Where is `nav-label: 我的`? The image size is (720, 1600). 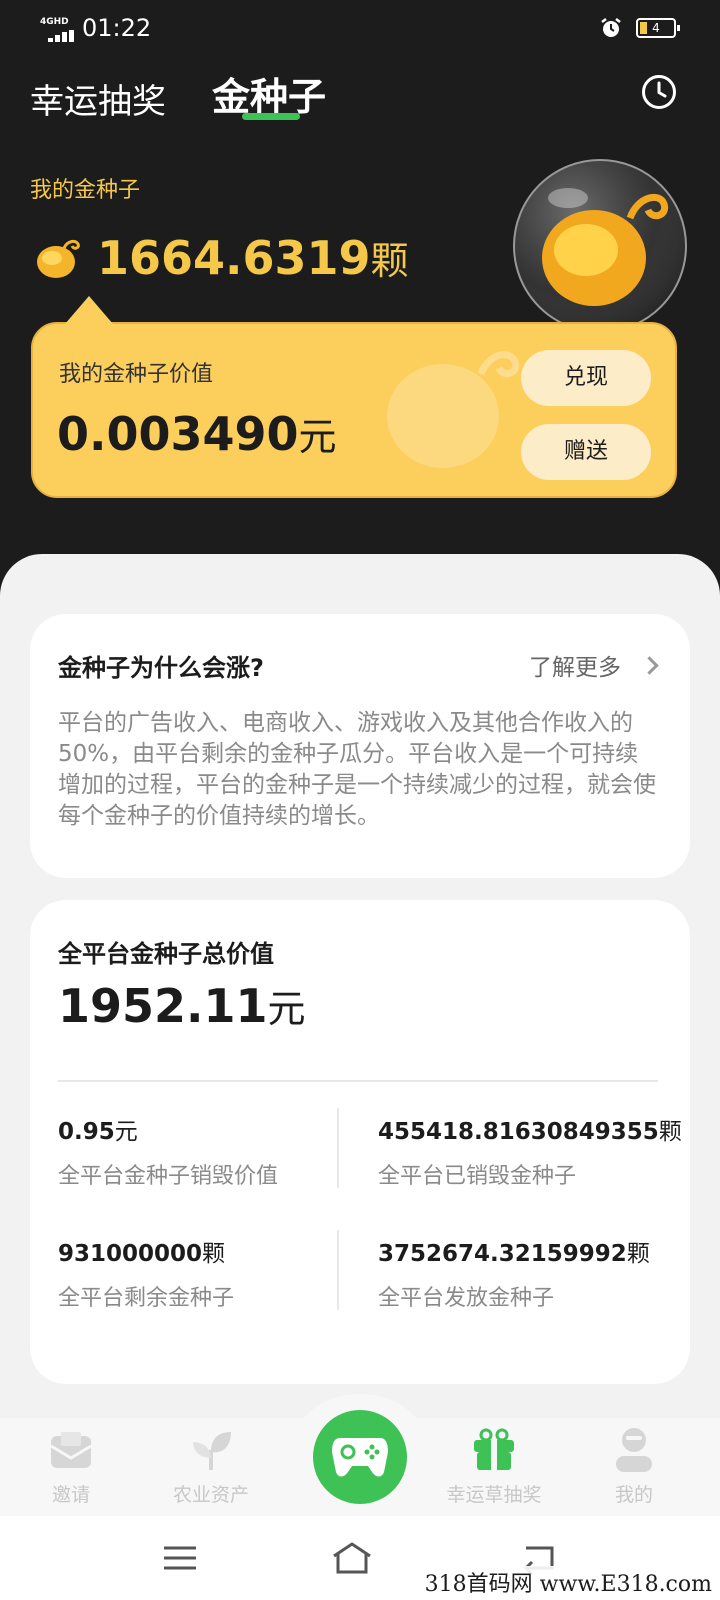
nav-label: 我的 is located at coordinates (633, 1495).